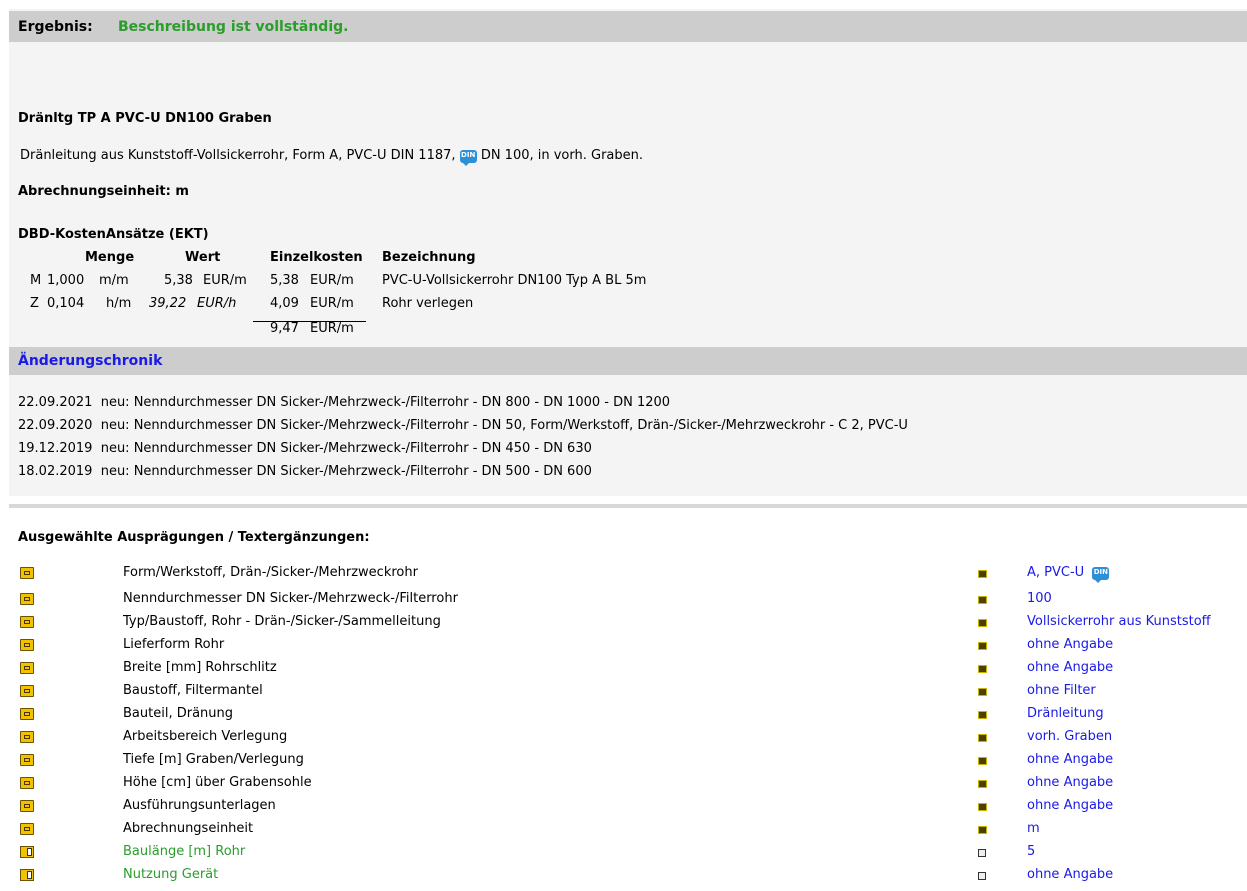 The image size is (1247, 891). What do you see at coordinates (623, 786) in the screenshot?
I see `selection-row: Höhe [cm] über Grabensohle ohne Angabe` at bounding box center [623, 786].